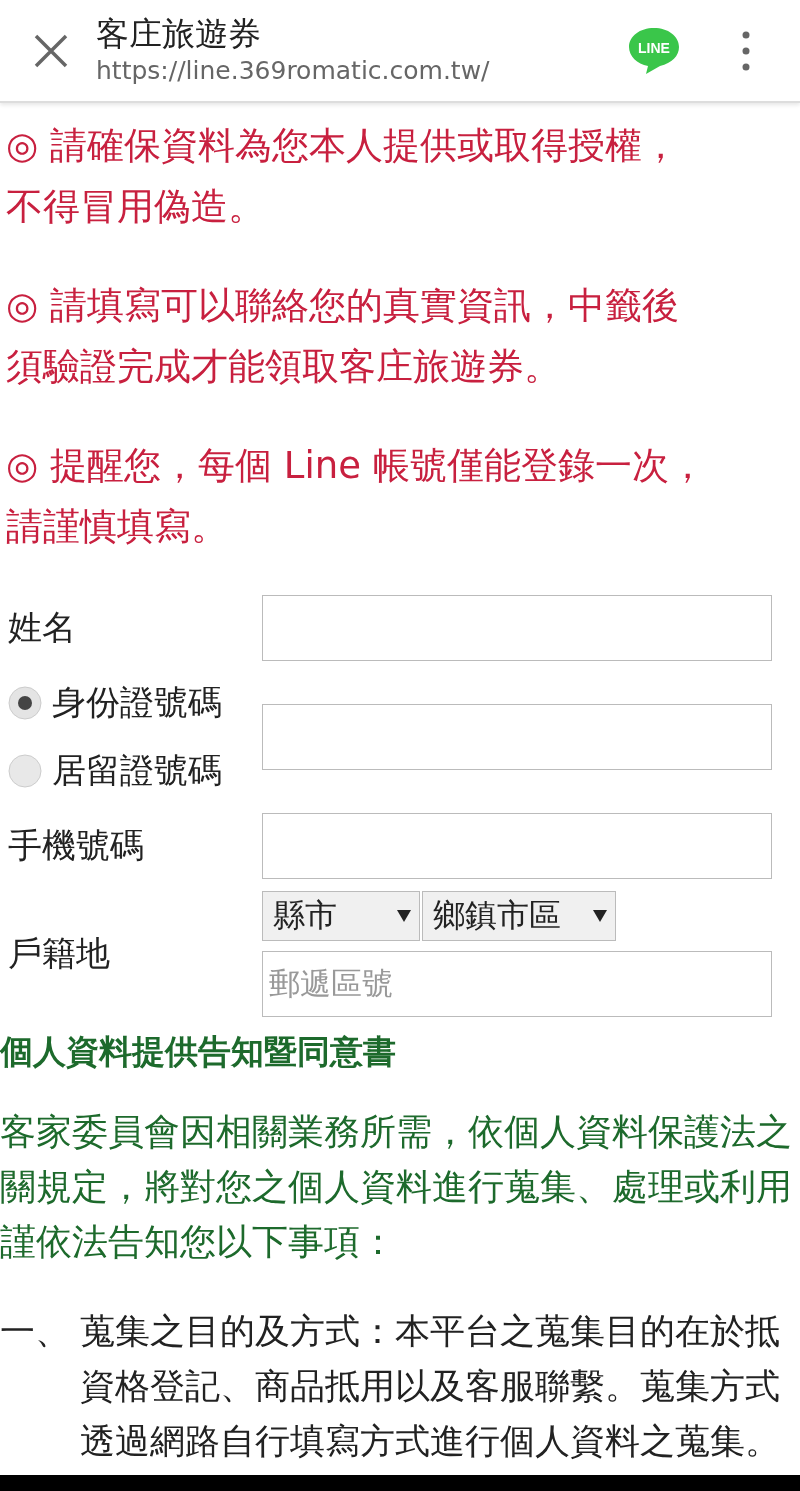 The height and width of the screenshot is (1491, 800). I want to click on notice-text: ◎ 提醒您，每個 Line 帳號僅能登錄一次， 請謹慎填寫。, so click(356, 496).